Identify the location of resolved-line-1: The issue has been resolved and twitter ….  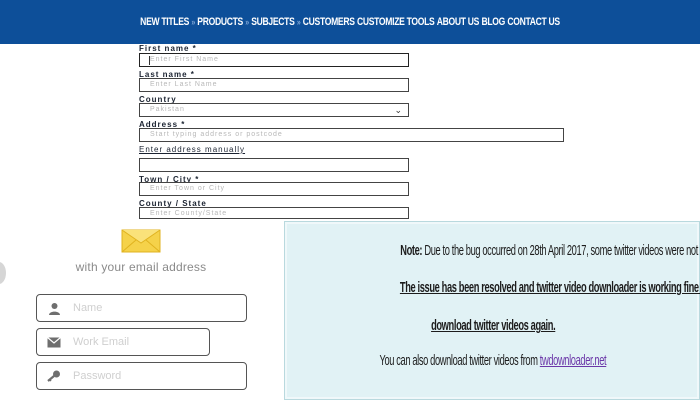
(492, 287).